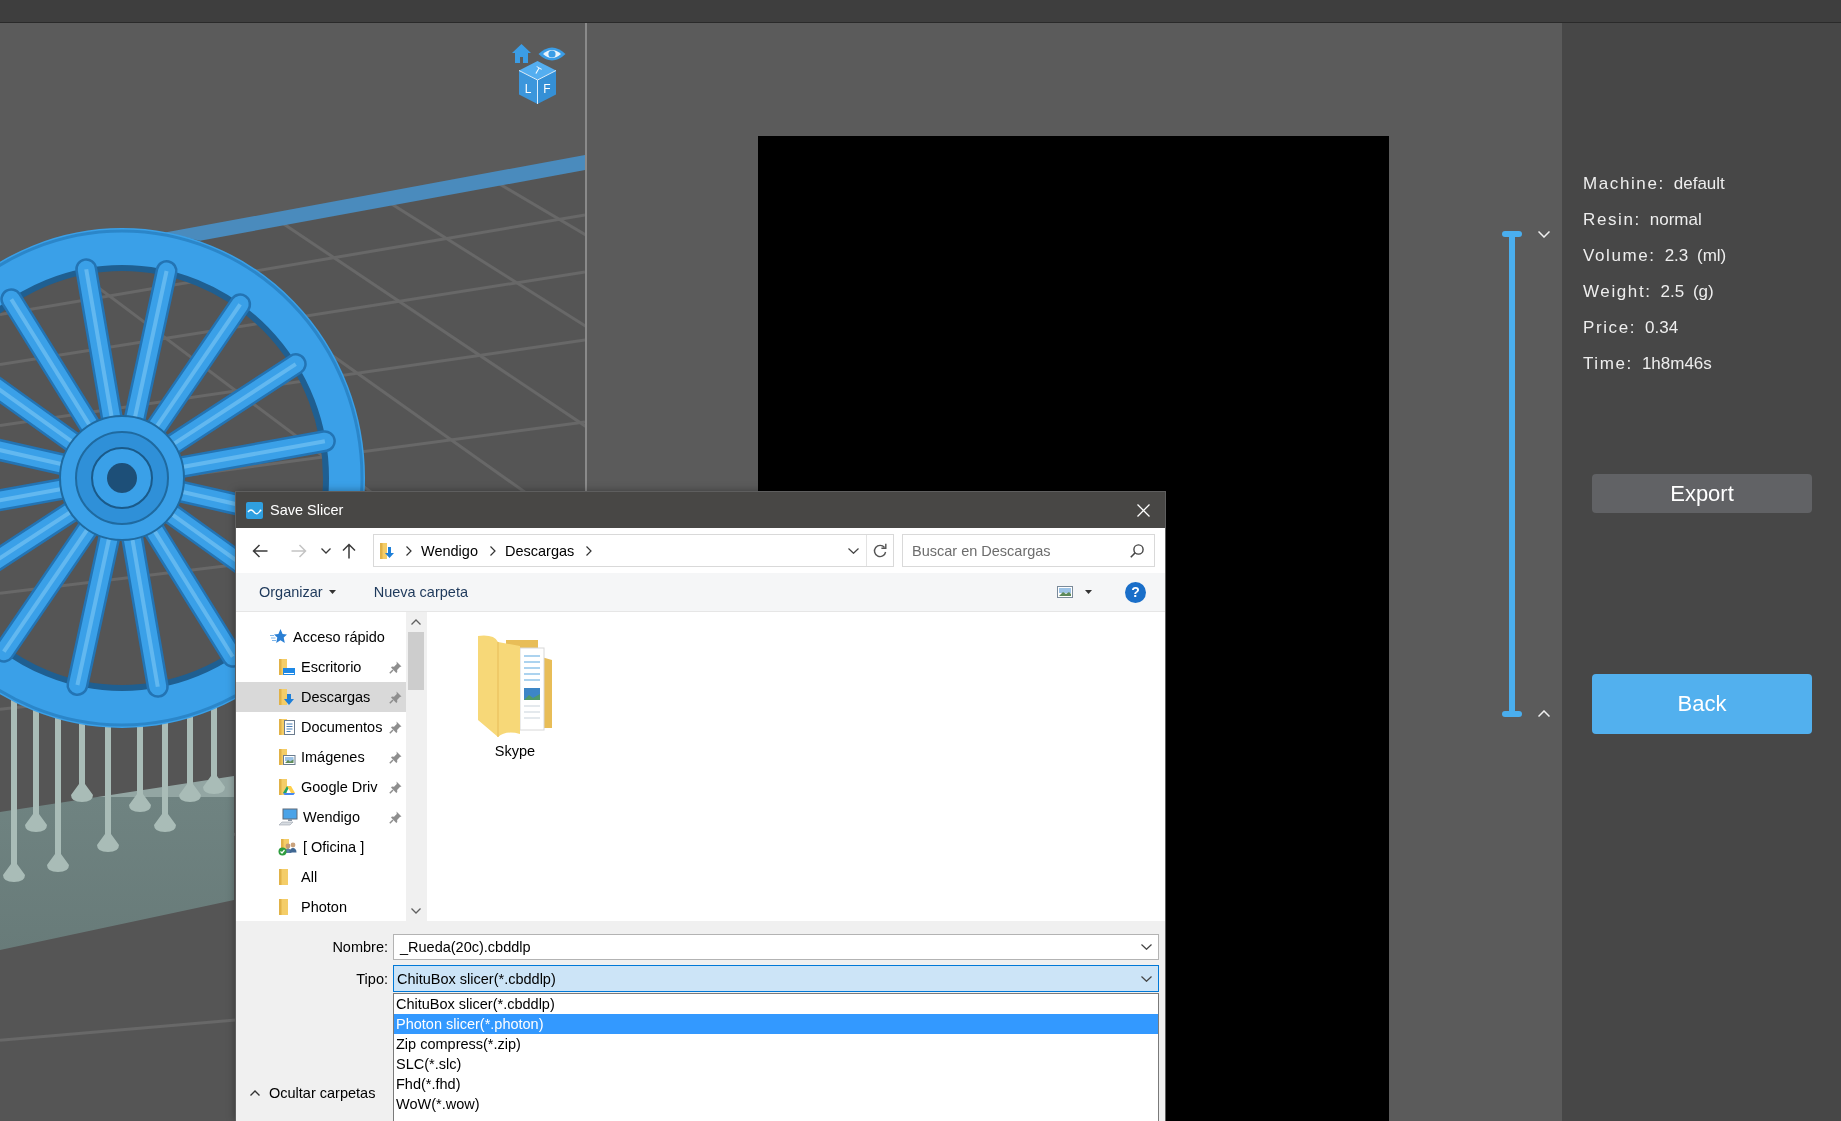  I want to click on info-value: 0.34, so click(1662, 328).